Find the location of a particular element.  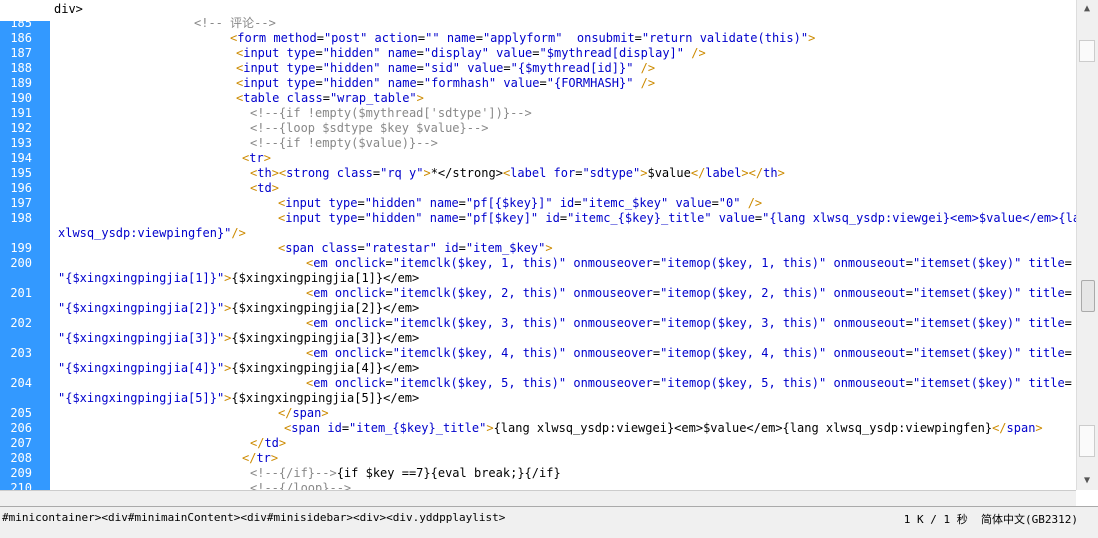

code-token: /> is located at coordinates (648, 68).